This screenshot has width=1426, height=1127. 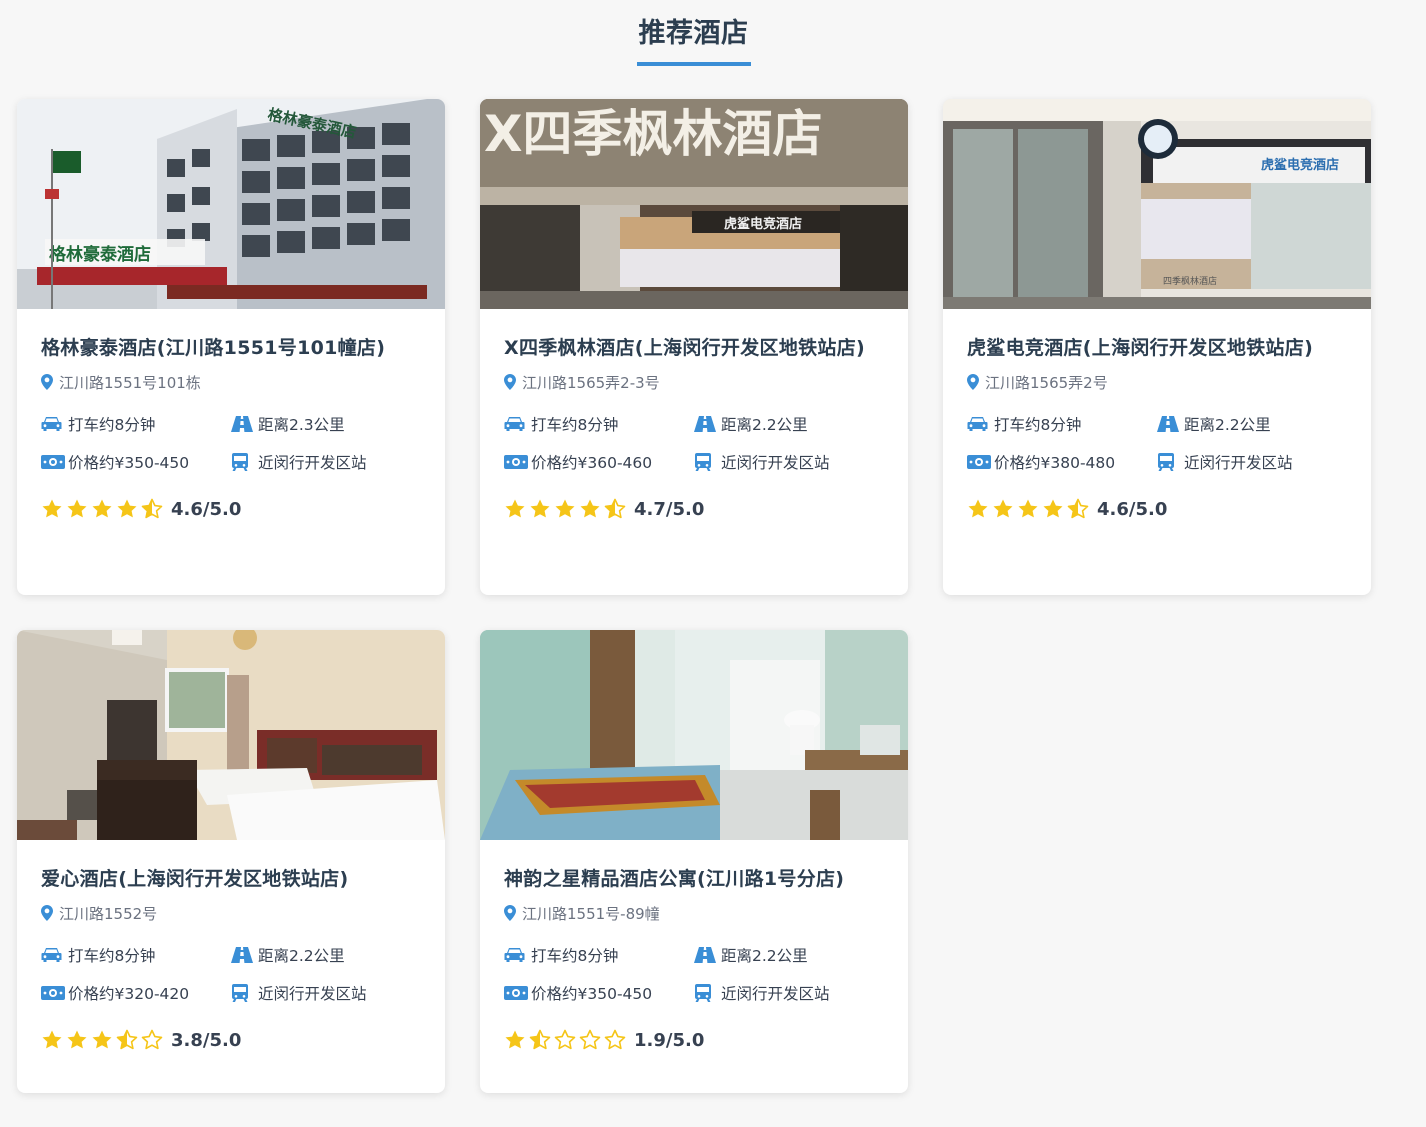 I want to click on hotel-name: 神韵之星精品酒店公寓(江川路1号分店), so click(x=694, y=879).